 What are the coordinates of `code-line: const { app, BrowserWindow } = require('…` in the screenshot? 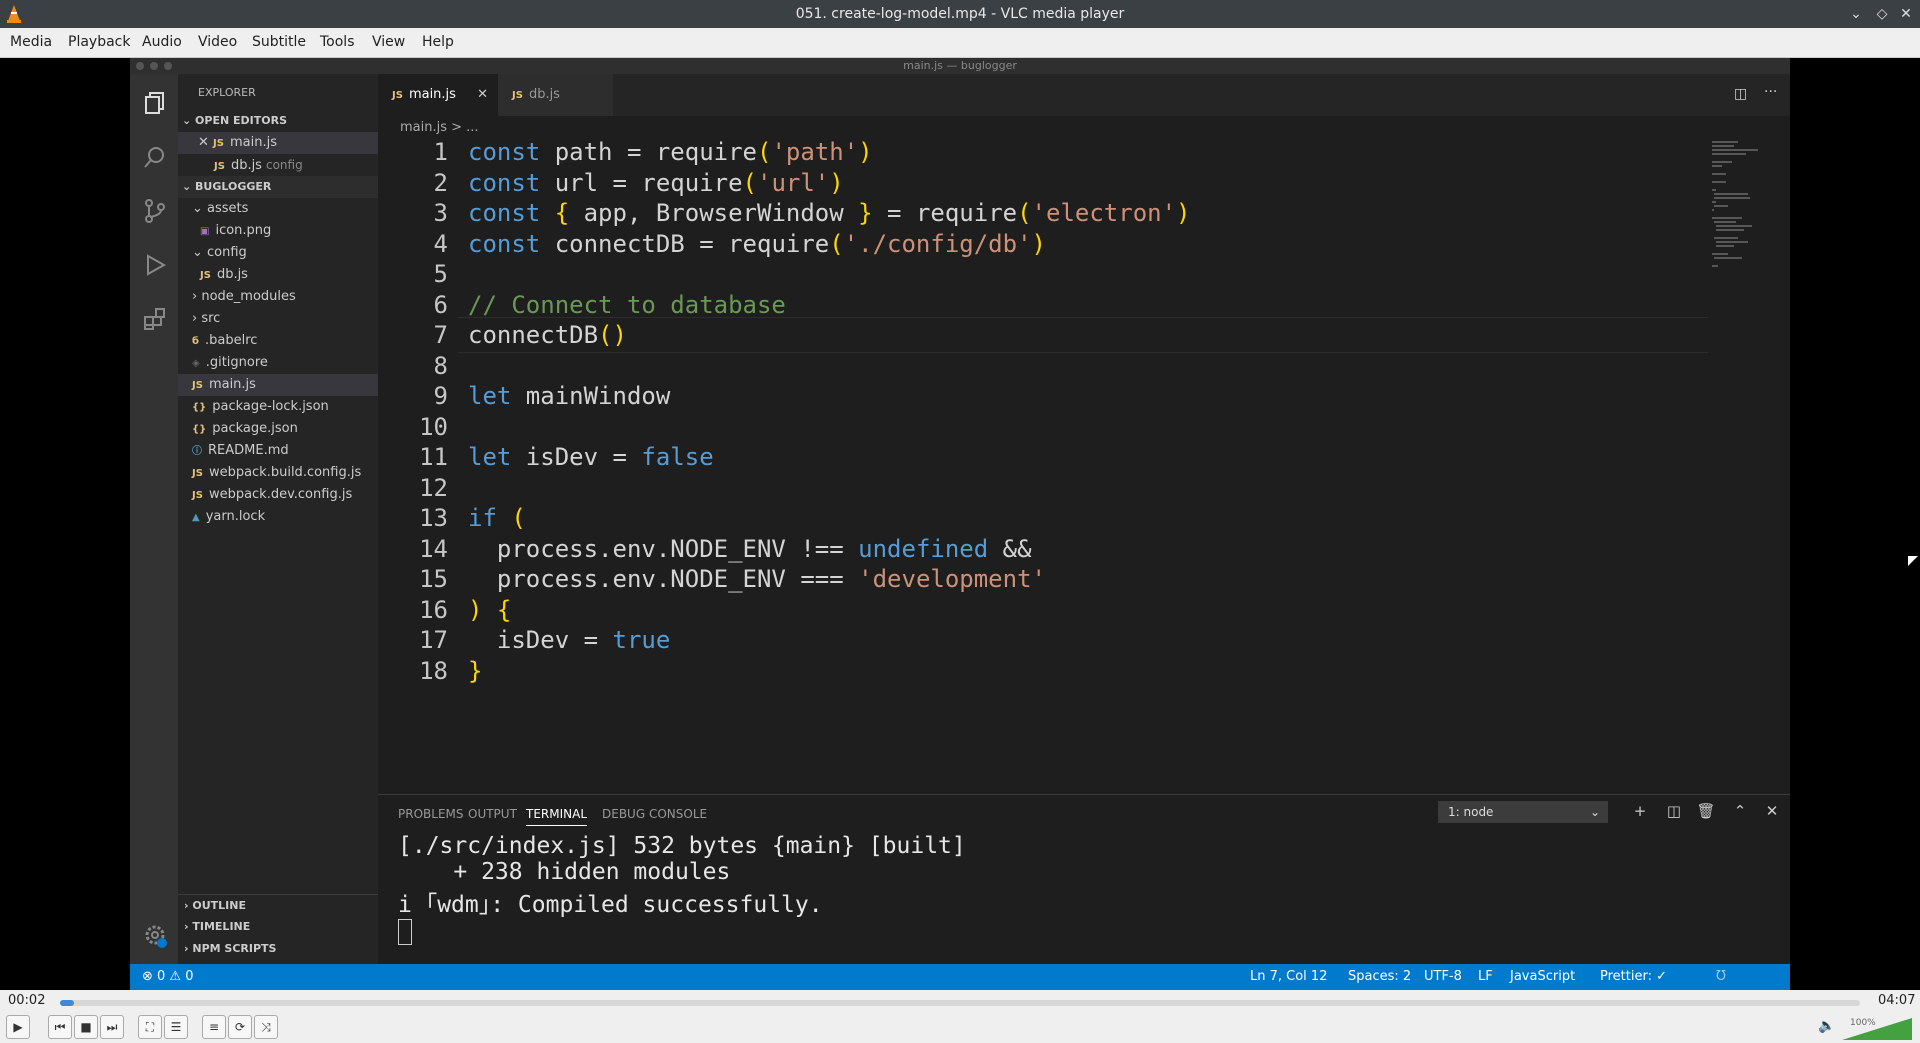 It's located at (829, 213).